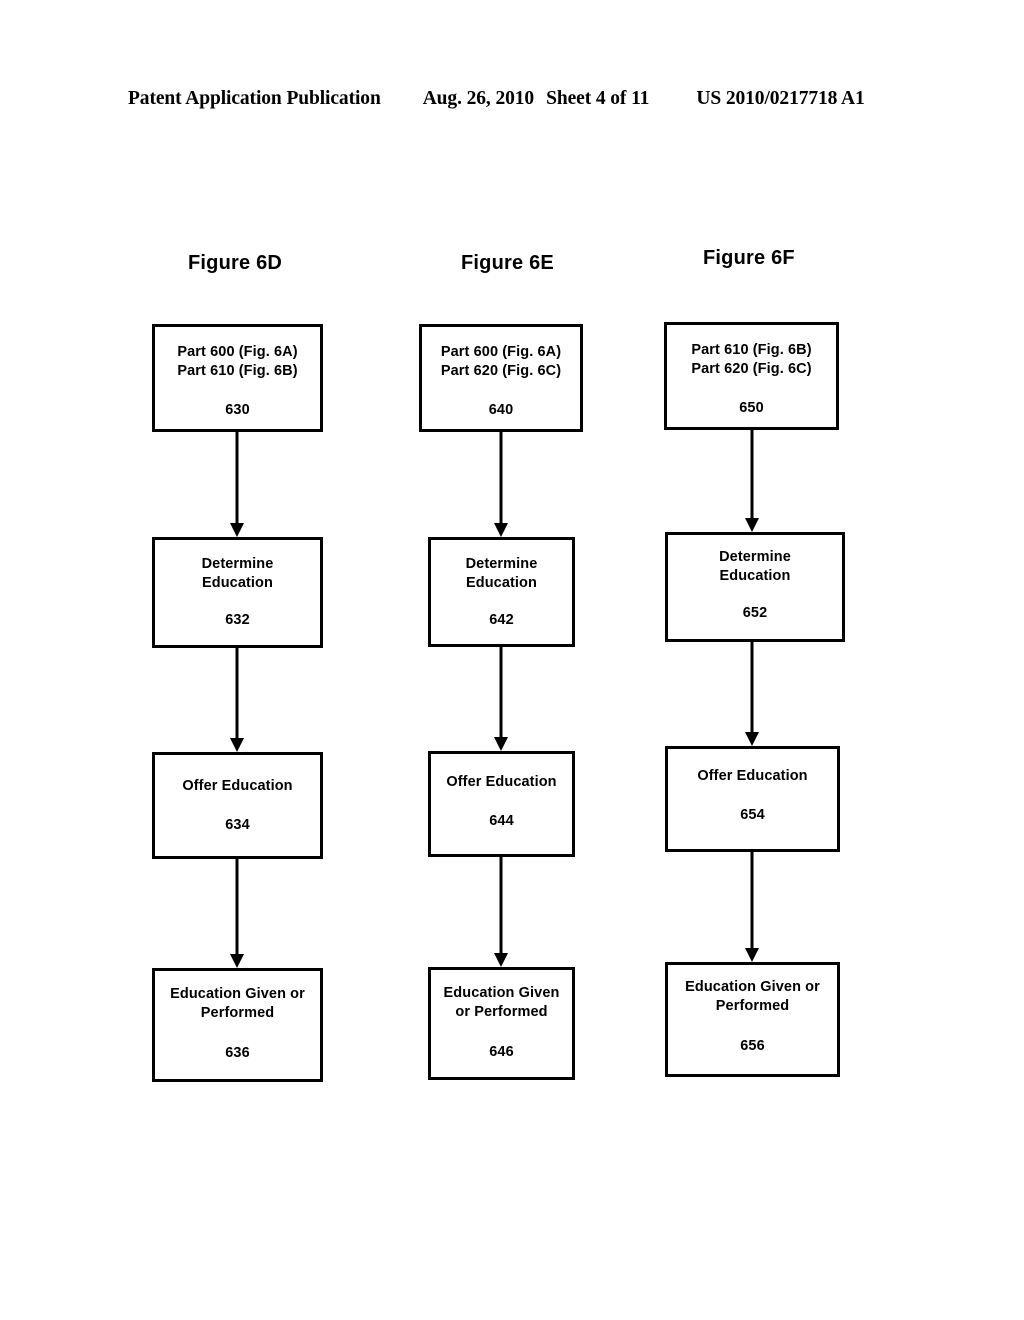  I want to click on node-reference-number: 650, so click(751, 408).